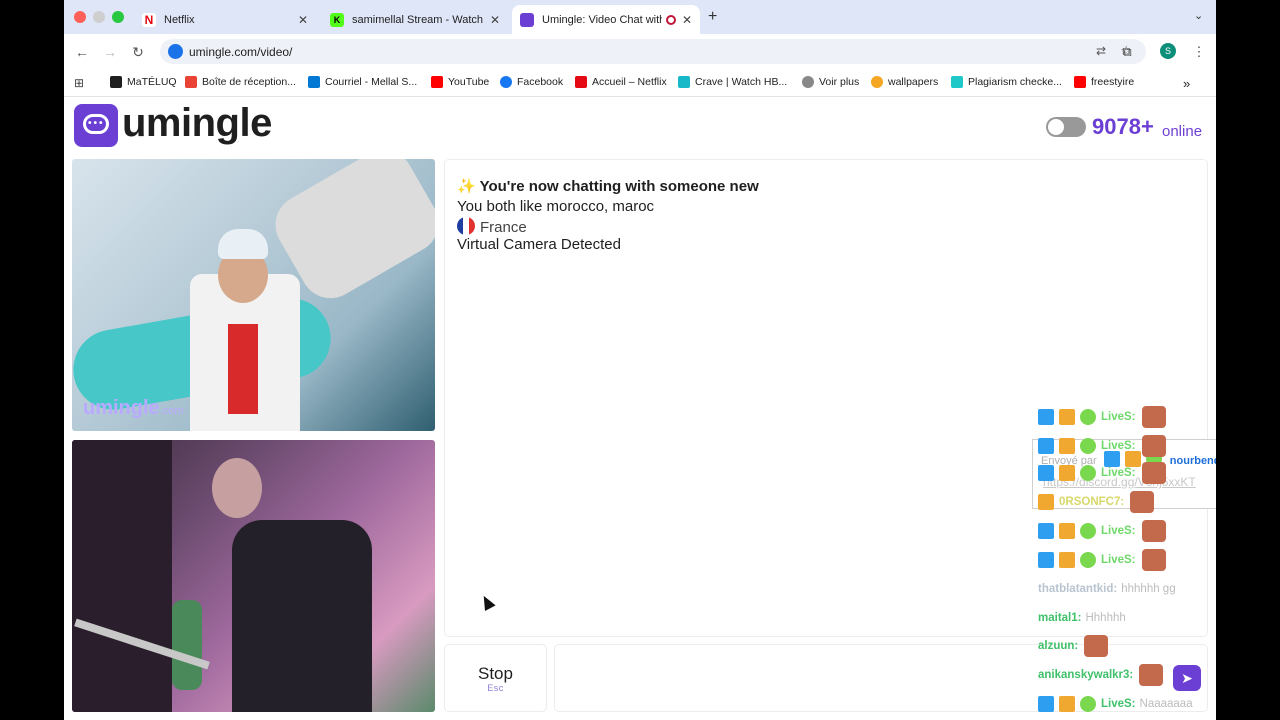 The height and width of the screenshot is (720, 1280). What do you see at coordinates (243, 369) in the screenshot?
I see `costume-stripe` at bounding box center [243, 369].